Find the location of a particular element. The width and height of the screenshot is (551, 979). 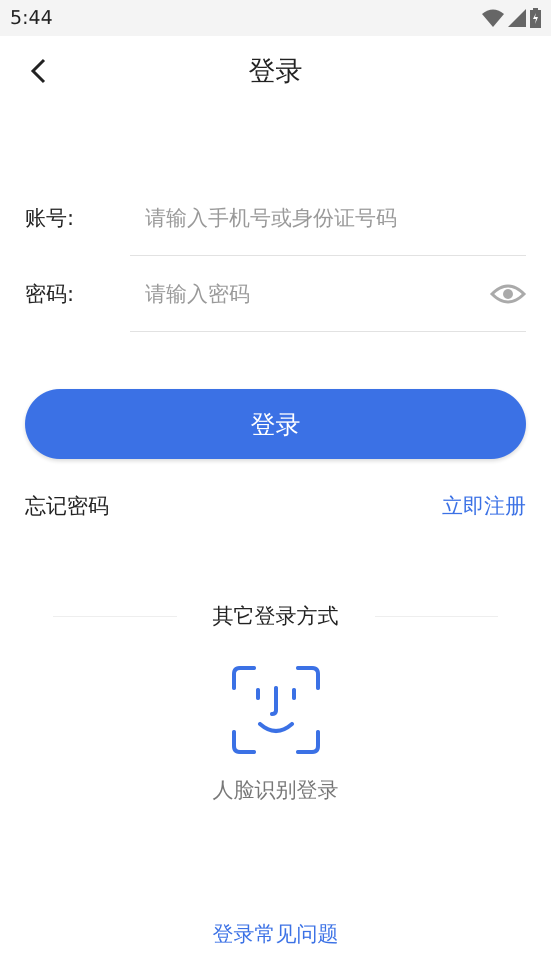

help-link: 登录常见问题 is located at coordinates (275, 934).